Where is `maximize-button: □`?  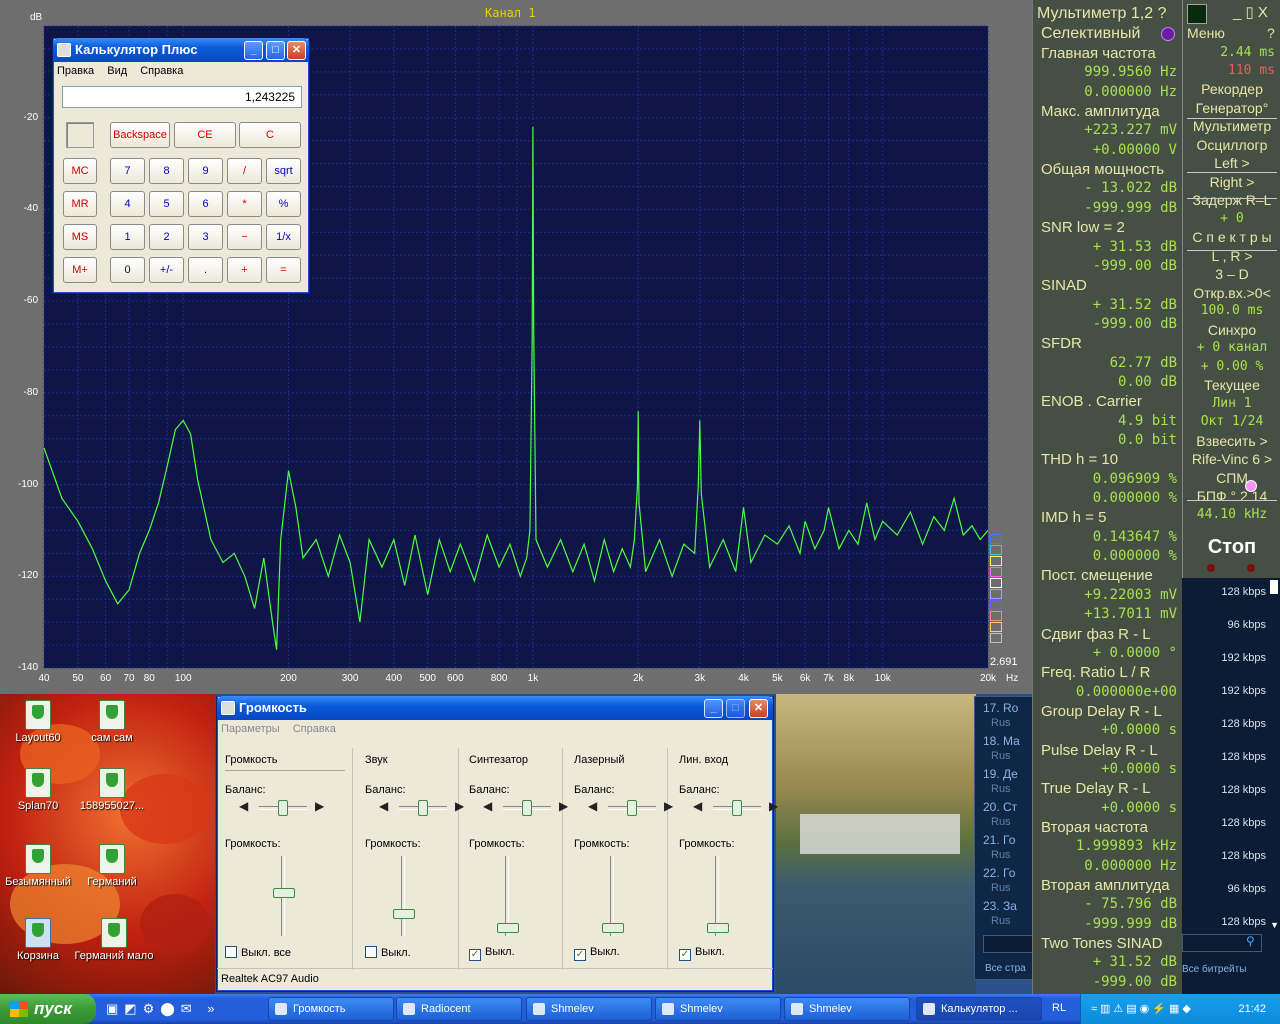
maximize-button: □ is located at coordinates (275, 50).